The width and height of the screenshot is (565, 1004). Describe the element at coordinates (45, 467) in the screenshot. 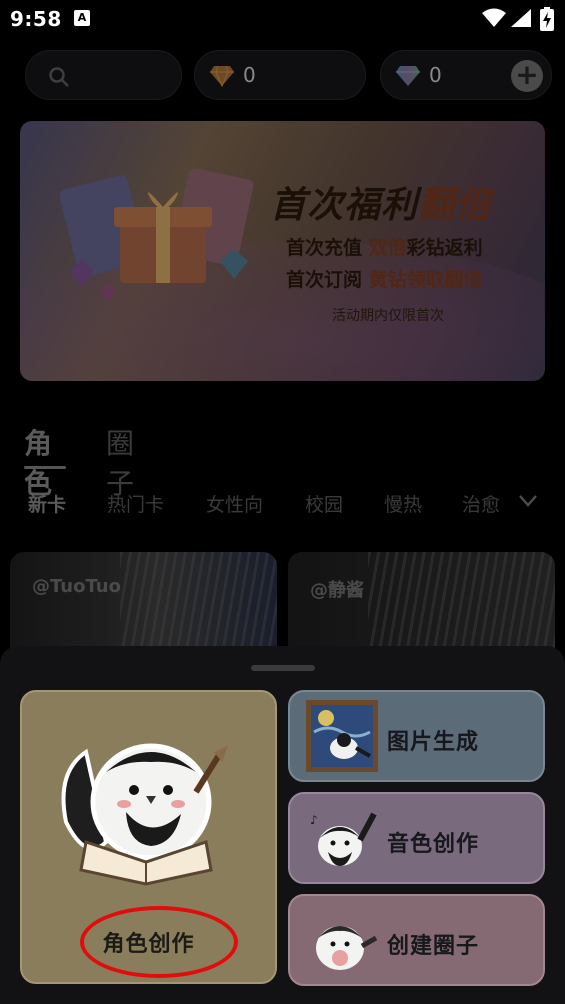

I see `tab-indicator` at that location.